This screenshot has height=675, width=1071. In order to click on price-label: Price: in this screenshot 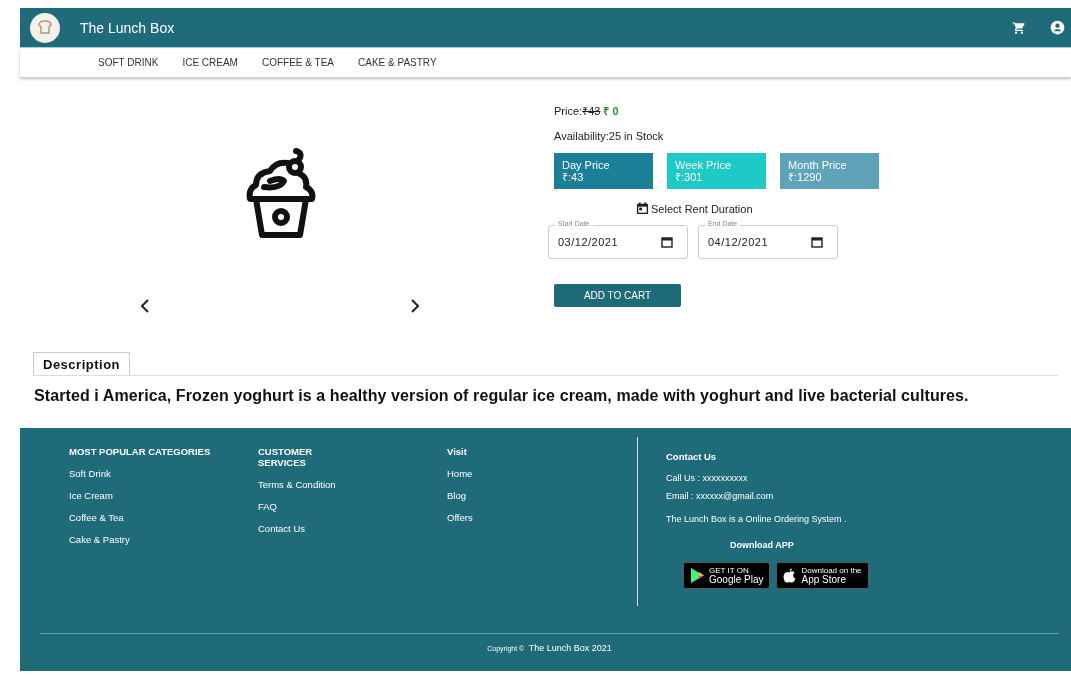, I will do `click(568, 111)`.